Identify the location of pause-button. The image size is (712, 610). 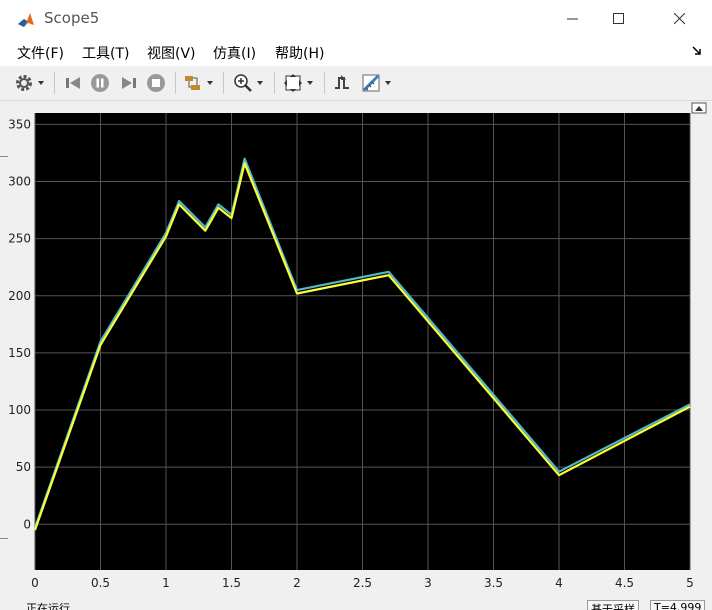
(100, 83).